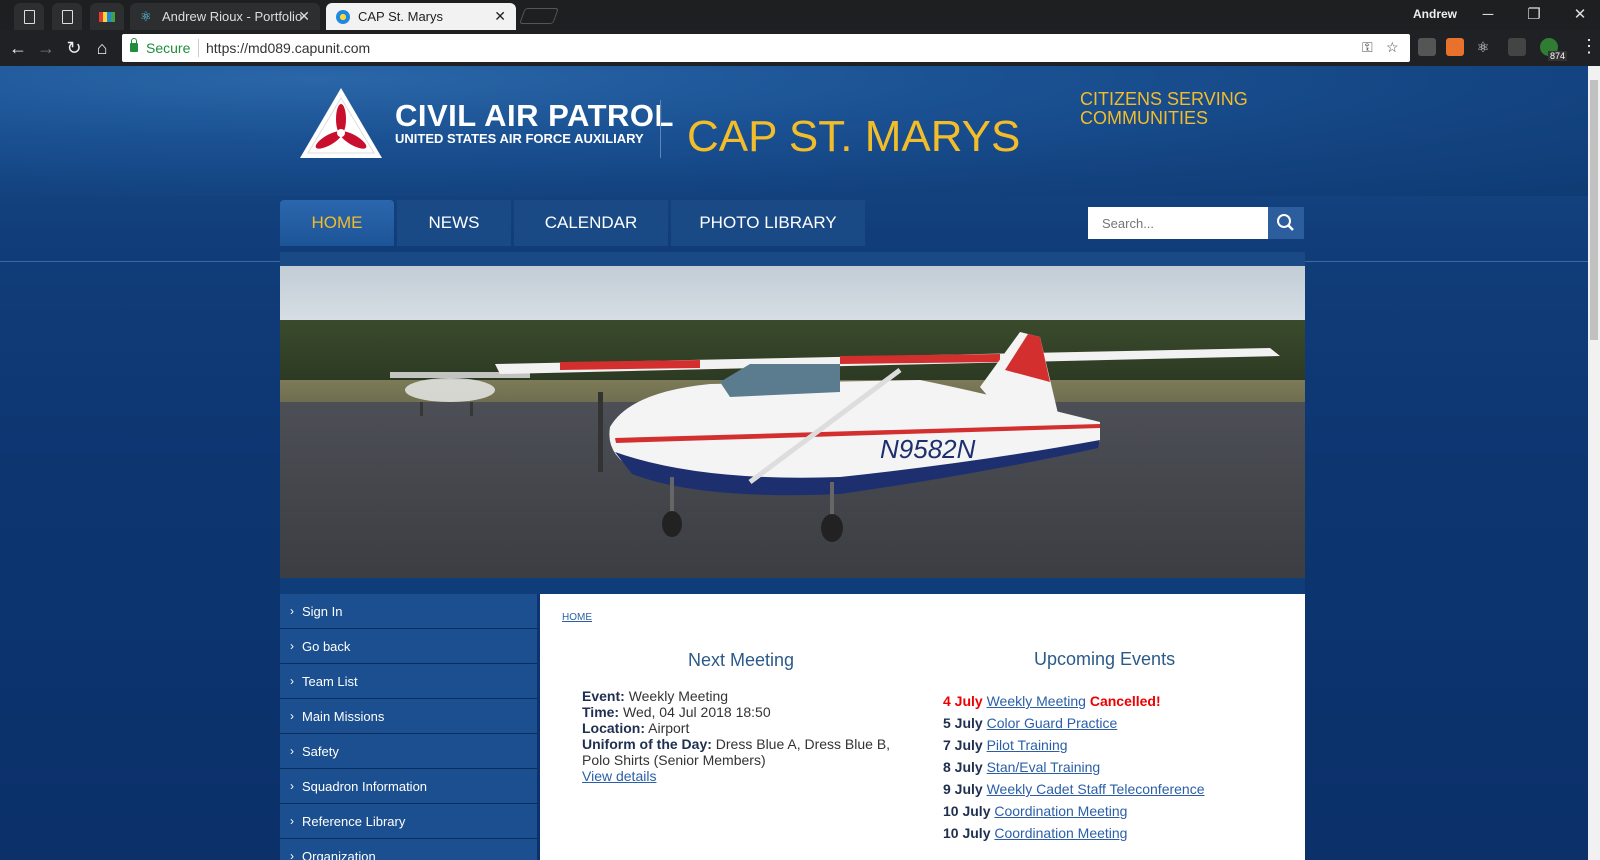 Image resolution: width=1600 pixels, height=860 pixels. I want to click on event-date: 4 July, so click(963, 701).